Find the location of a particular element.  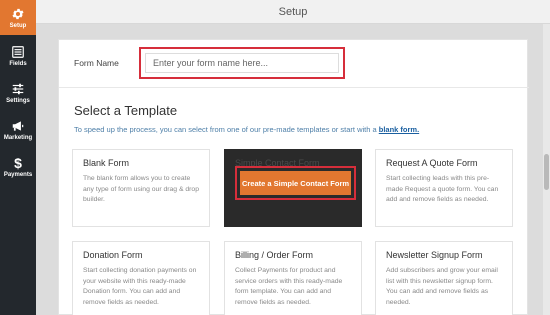

sidebar-item-label: Payments is located at coordinates (18, 174).